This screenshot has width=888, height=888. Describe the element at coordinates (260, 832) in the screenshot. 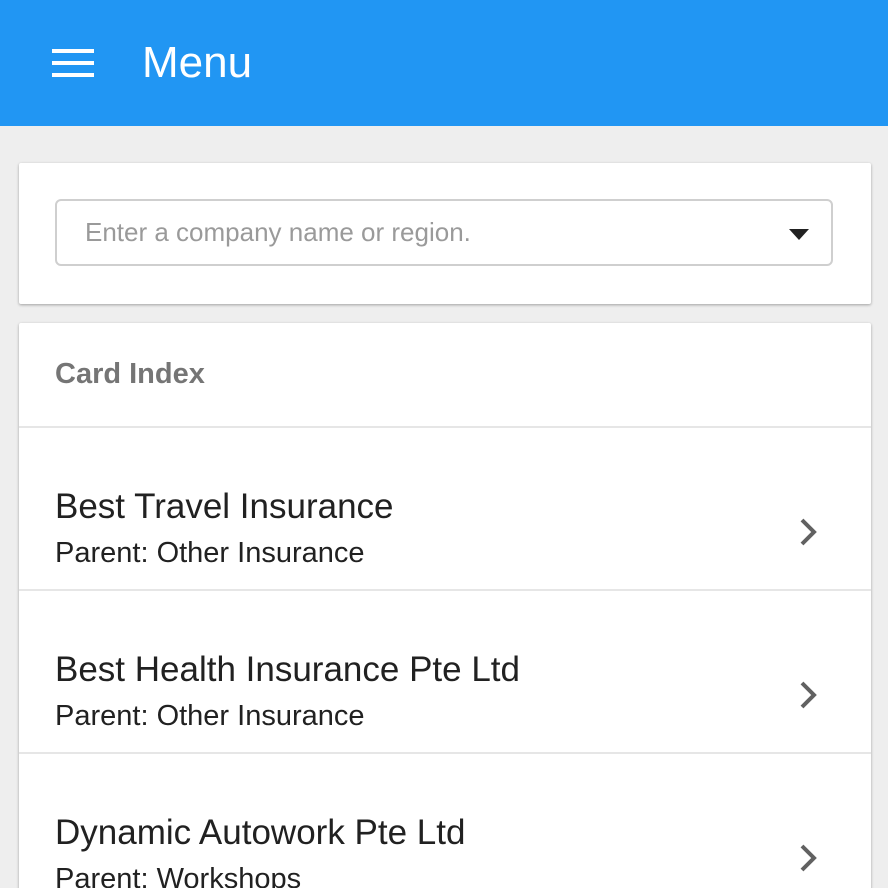

I see `company-name: Dynamic Autowork Pte Ltd` at that location.